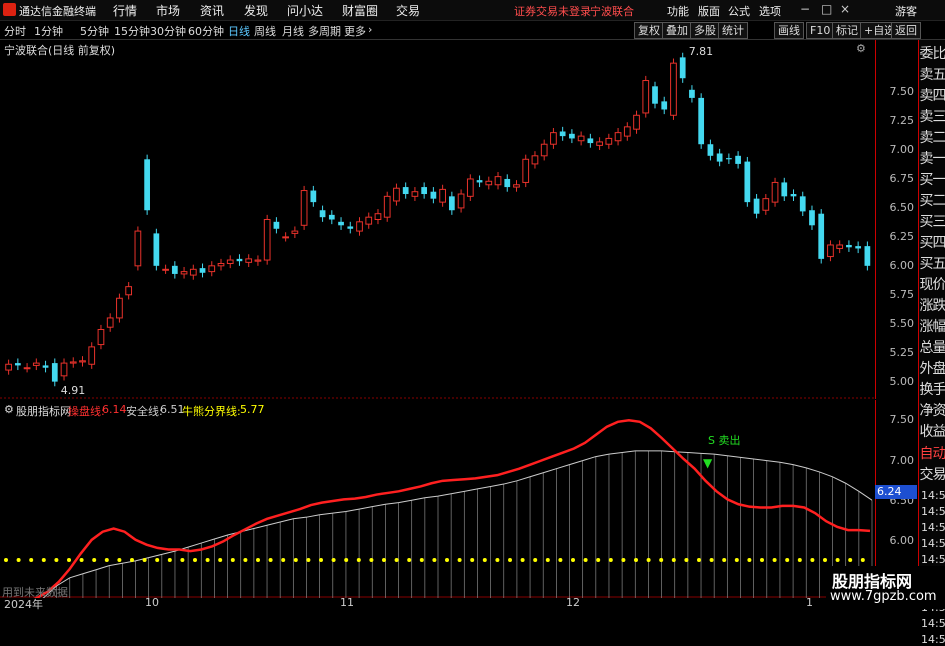  Describe the element at coordinates (9, 409) in the screenshot. I see `indicator-settings-icon: ⚙` at that location.